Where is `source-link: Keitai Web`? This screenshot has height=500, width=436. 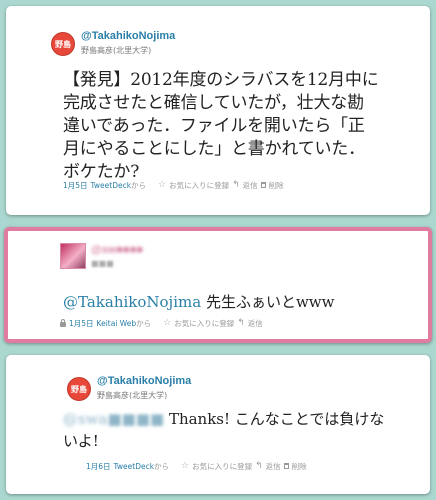
source-link: Keitai Web is located at coordinates (117, 323).